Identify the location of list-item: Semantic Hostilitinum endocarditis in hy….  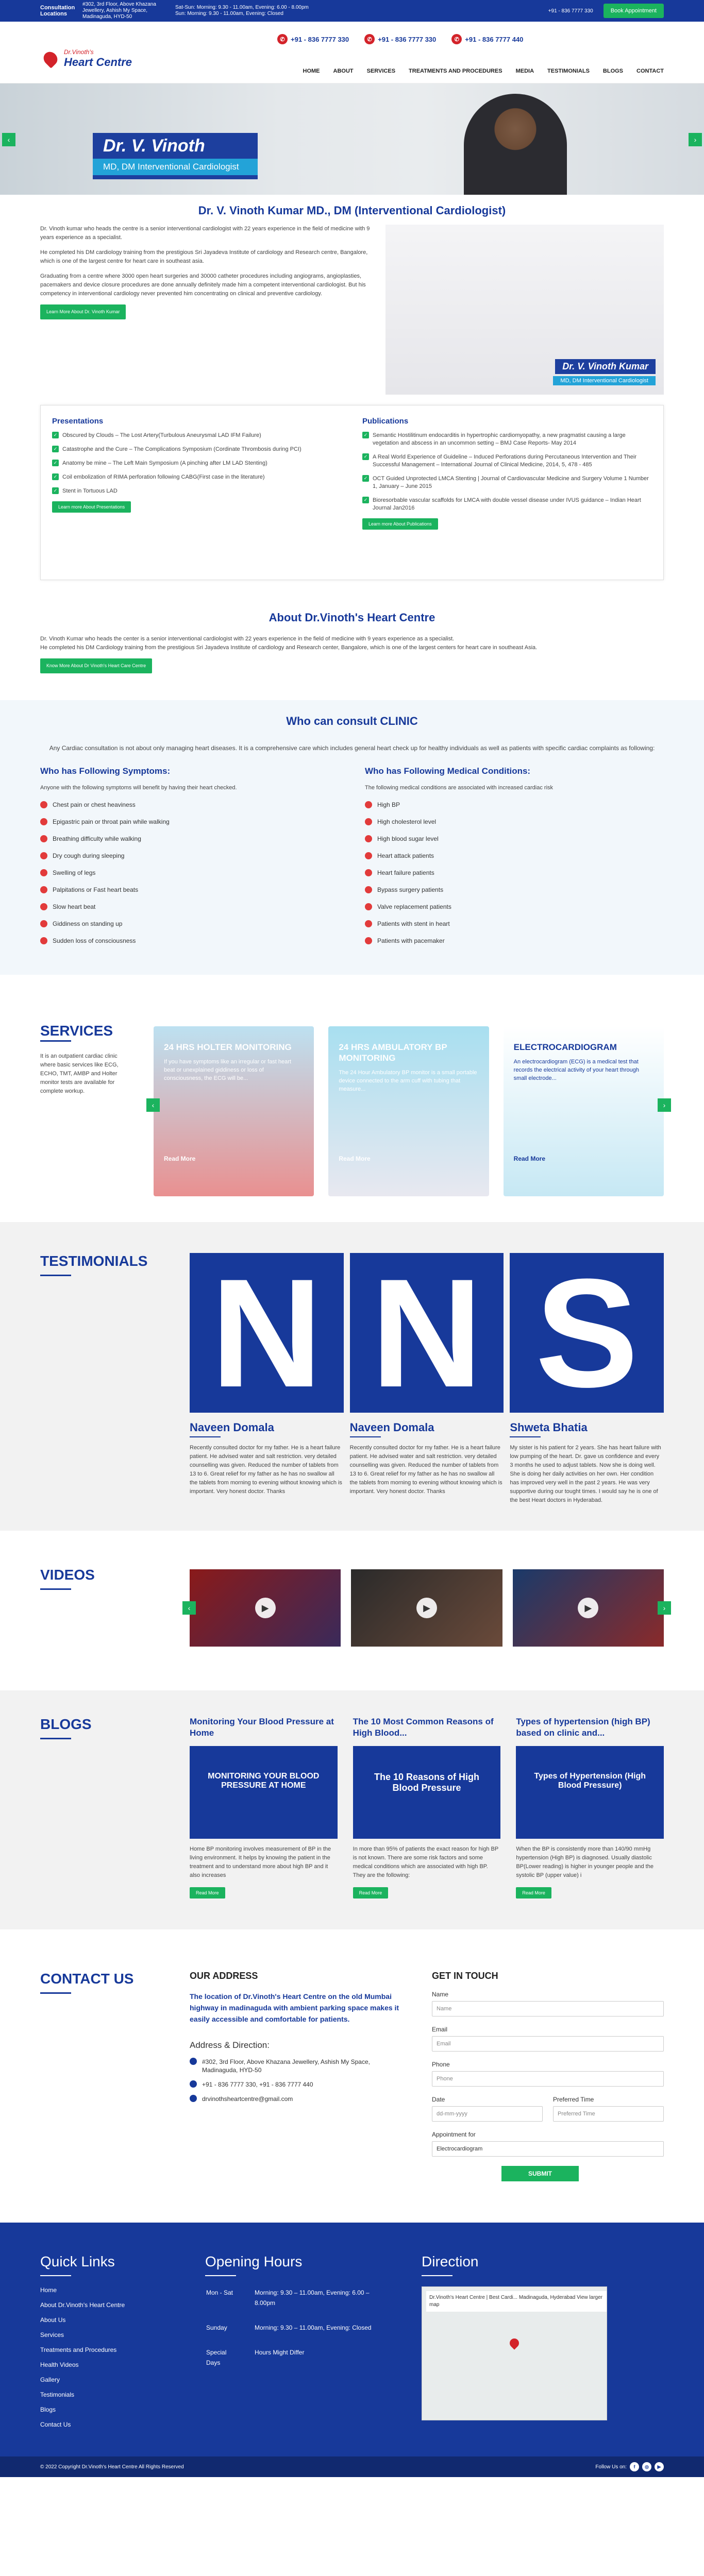
(507, 440).